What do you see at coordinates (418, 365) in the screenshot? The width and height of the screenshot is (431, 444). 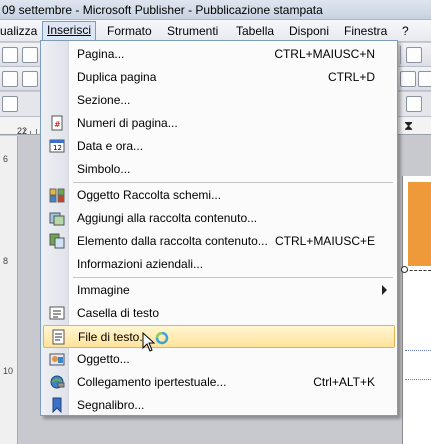 I see `margin-guides` at bounding box center [418, 365].